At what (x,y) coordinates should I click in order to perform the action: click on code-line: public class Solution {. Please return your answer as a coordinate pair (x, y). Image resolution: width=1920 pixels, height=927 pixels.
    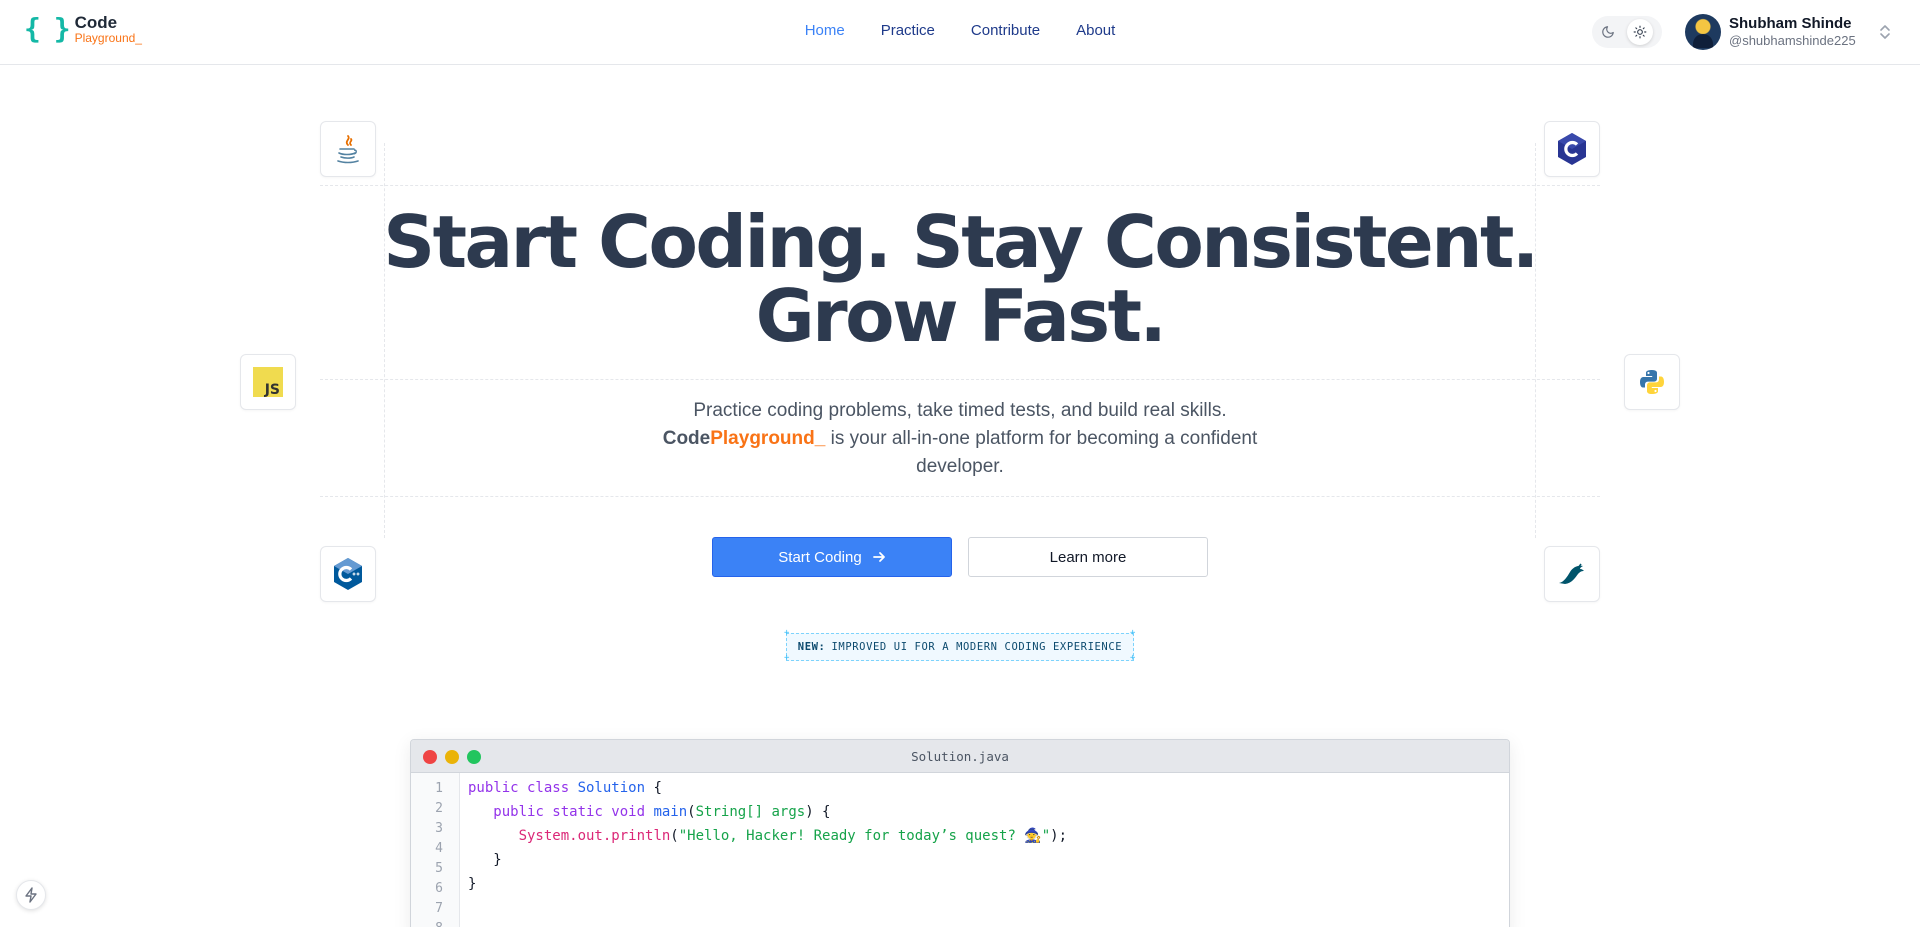
    Looking at the image, I should click on (565, 788).